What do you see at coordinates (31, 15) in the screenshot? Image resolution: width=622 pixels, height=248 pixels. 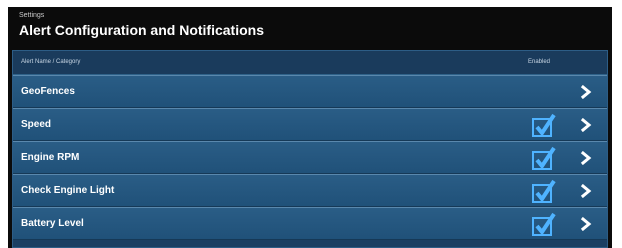 I see `breadcrumb: Settings` at bounding box center [31, 15].